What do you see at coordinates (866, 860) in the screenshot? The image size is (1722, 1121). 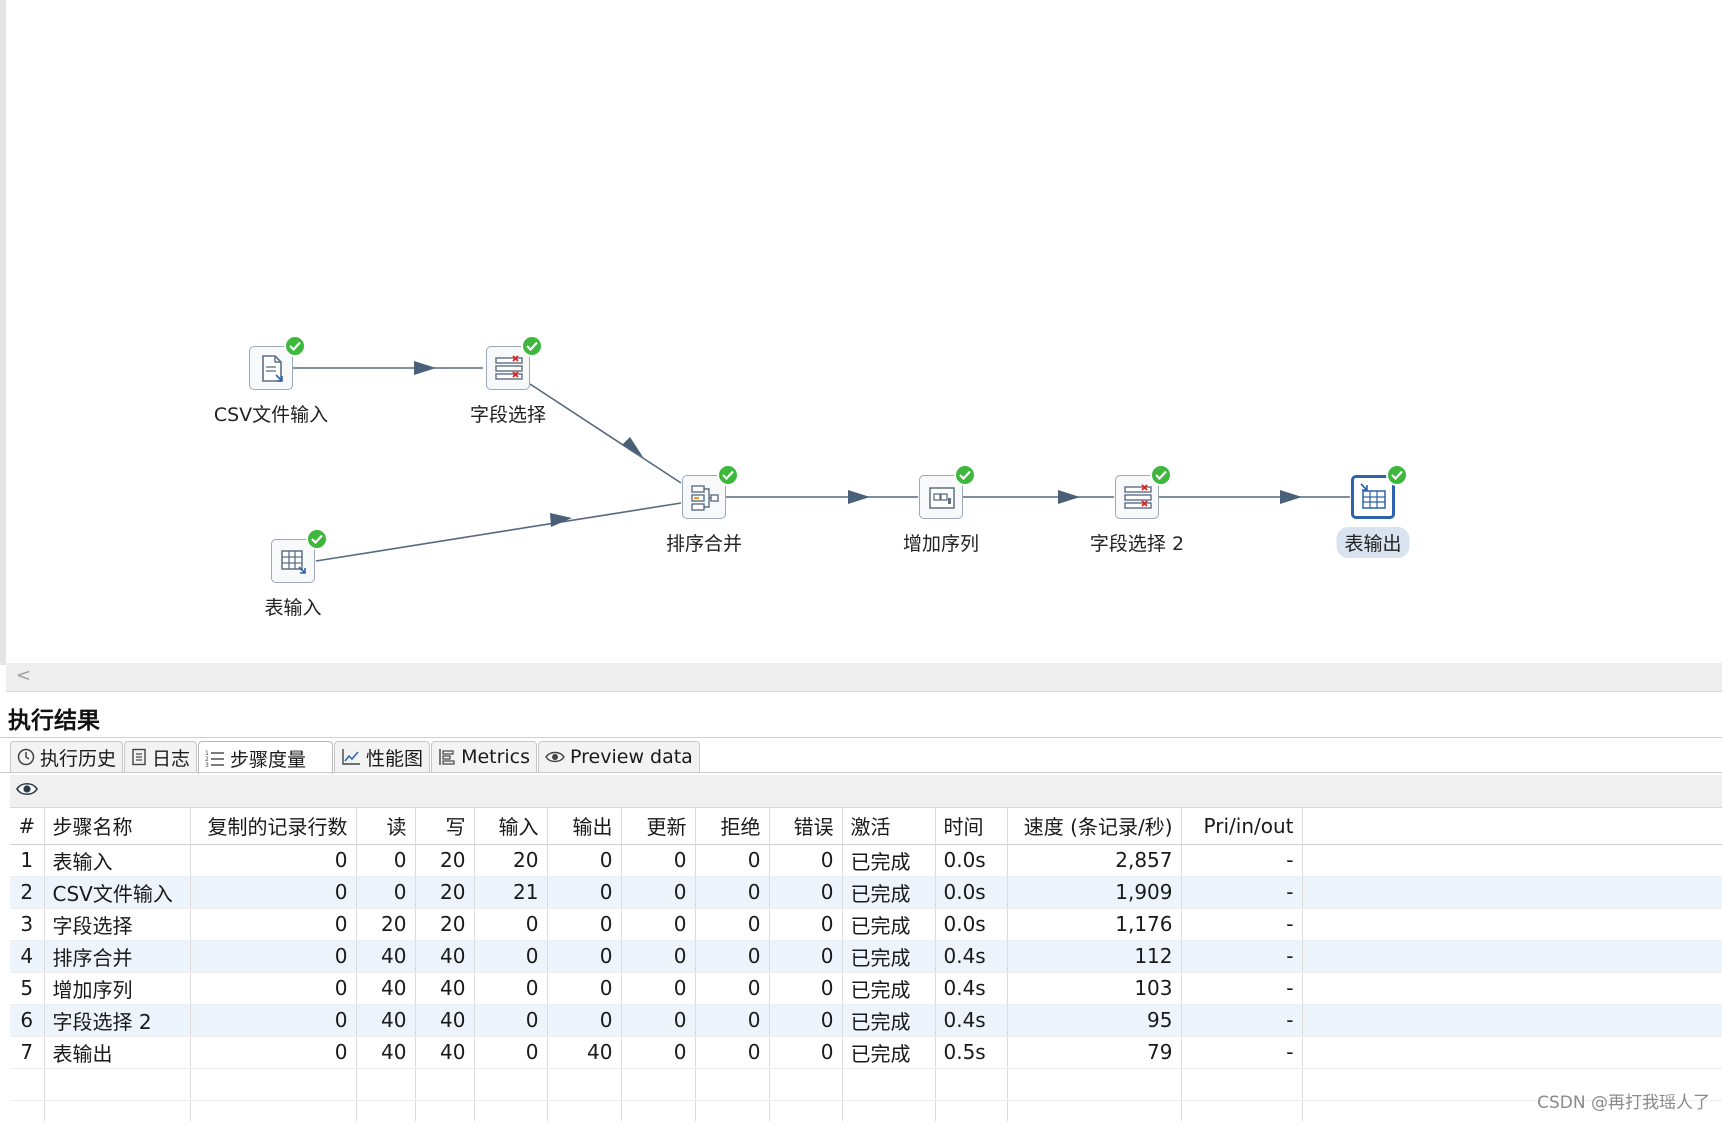 I see `table-row: 1 表输入 0 0 20 20 0 0 0 0 已完成 0.0s 2,857-` at bounding box center [866, 860].